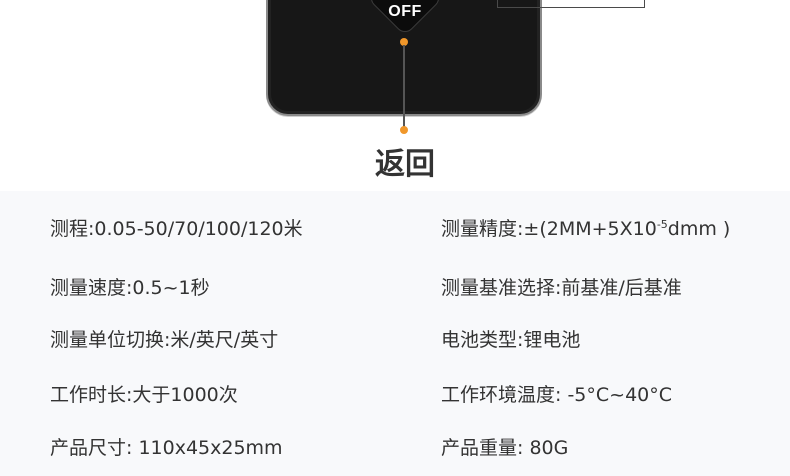 Image resolution: width=790 pixels, height=476 pixels. What do you see at coordinates (405, 11) in the screenshot?
I see `off-key-label: OFF` at bounding box center [405, 11].